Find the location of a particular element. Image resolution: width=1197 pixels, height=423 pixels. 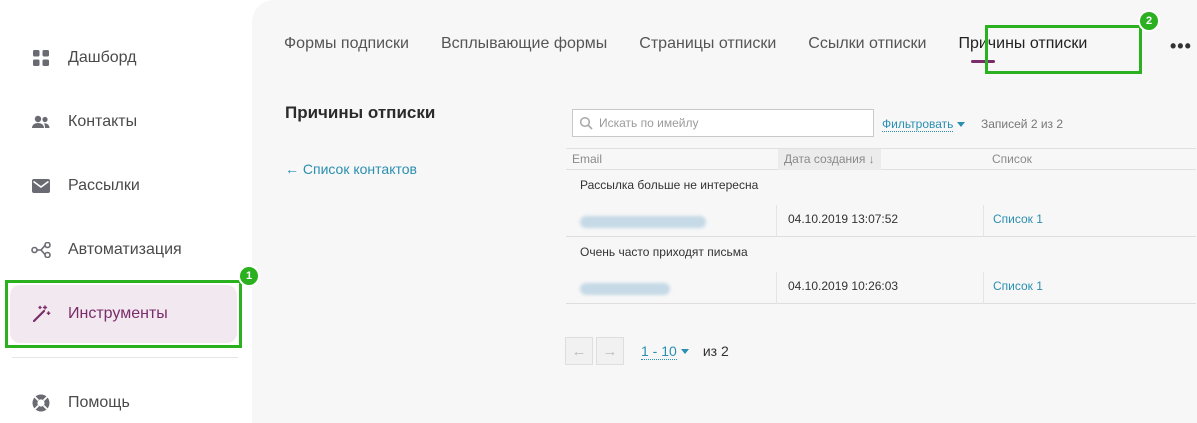

sidebar-item-dashboard: Дашборд is located at coordinates (123, 58).